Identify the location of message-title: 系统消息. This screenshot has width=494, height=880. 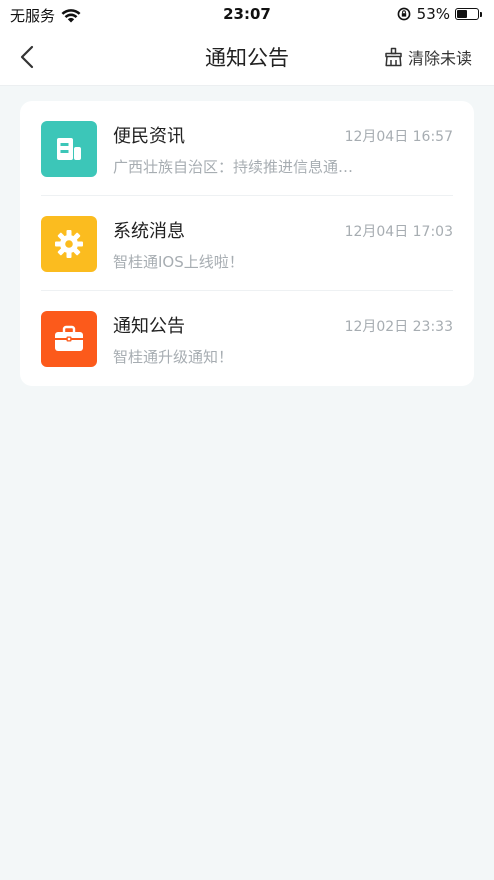
(149, 231).